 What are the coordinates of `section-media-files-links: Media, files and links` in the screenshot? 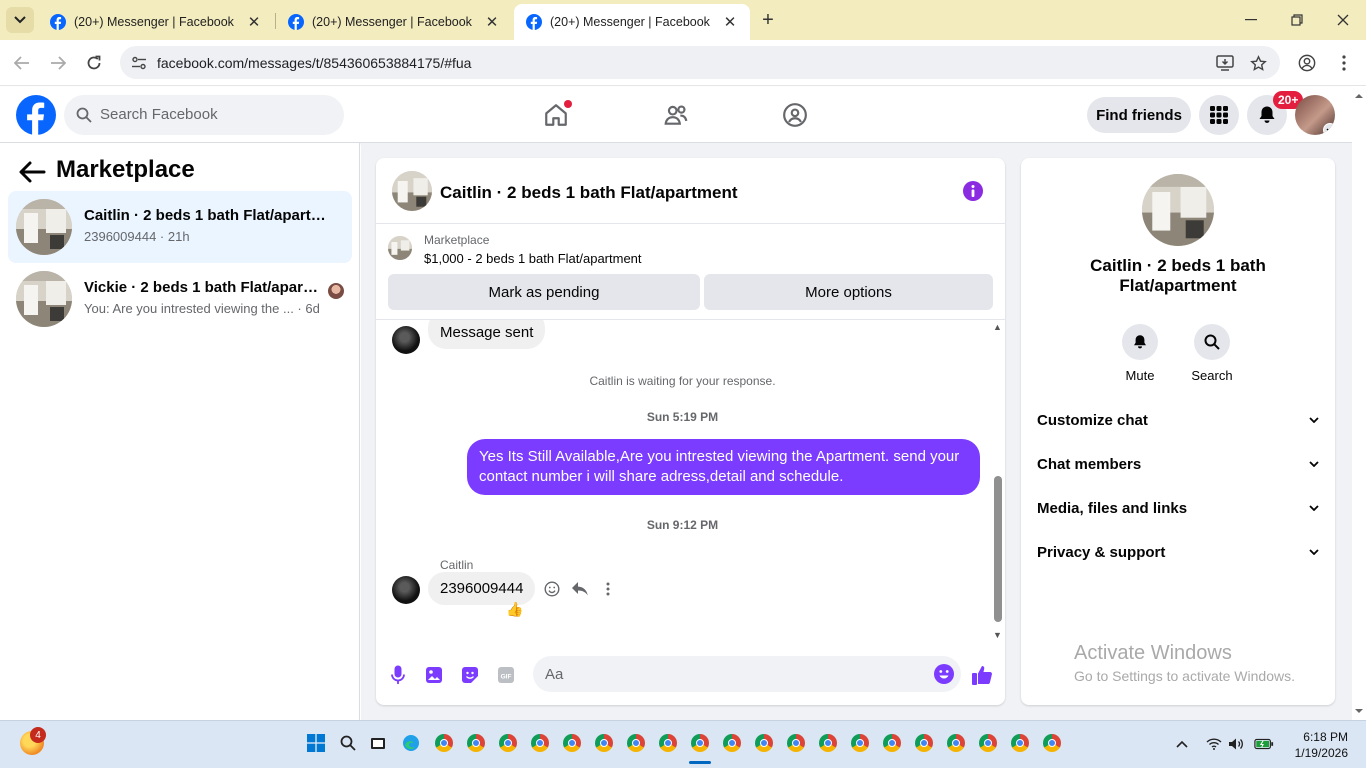 It's located at (1178, 508).